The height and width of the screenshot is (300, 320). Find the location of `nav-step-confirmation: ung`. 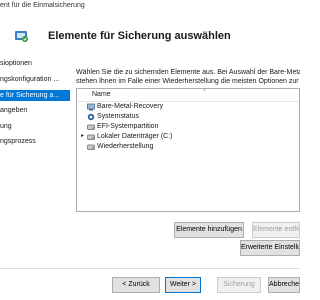

nav-step-confirmation: ung is located at coordinates (35, 126).